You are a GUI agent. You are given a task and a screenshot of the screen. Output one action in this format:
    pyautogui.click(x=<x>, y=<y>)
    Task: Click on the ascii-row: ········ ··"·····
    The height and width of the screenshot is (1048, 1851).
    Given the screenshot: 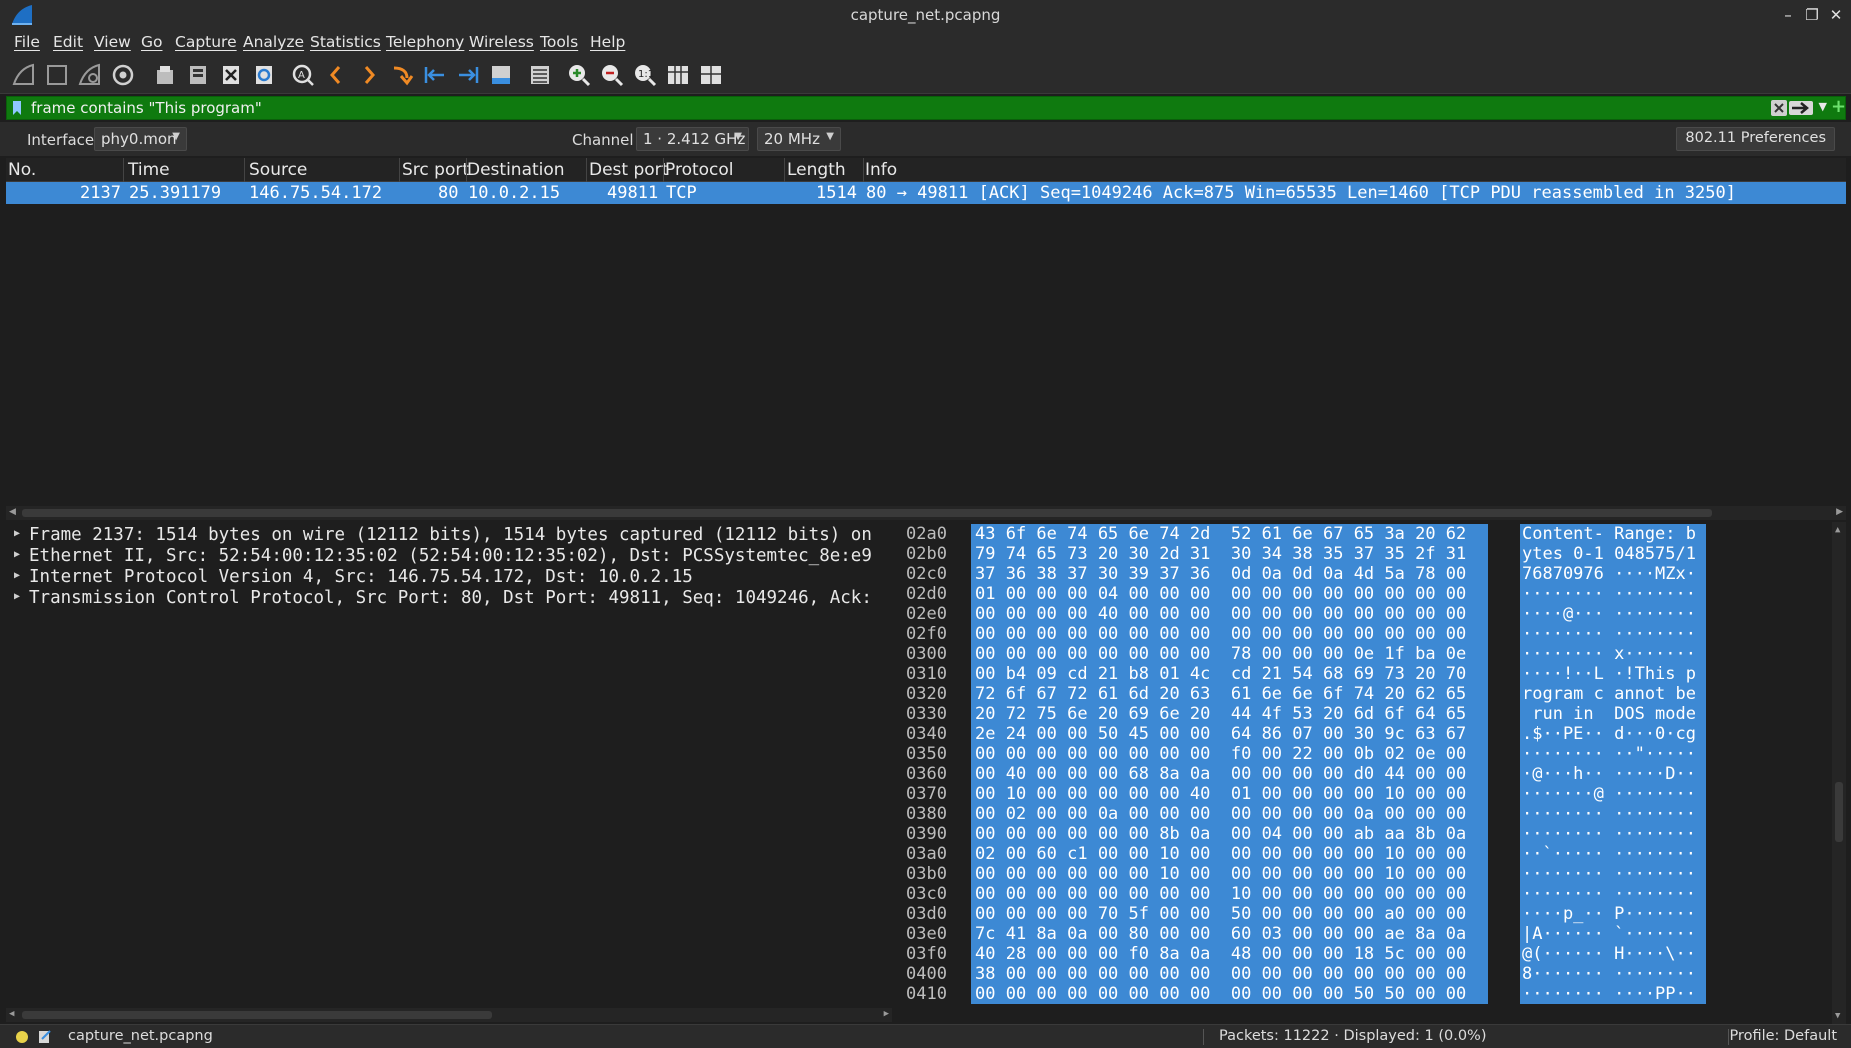 What is the action you would take?
    pyautogui.click(x=1613, y=754)
    